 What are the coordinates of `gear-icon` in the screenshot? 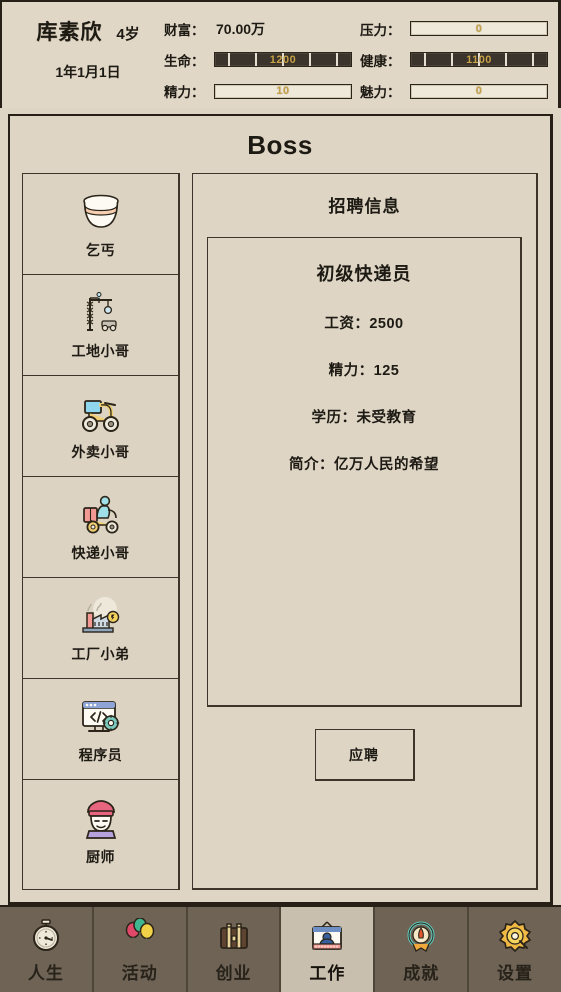 It's located at (515, 936).